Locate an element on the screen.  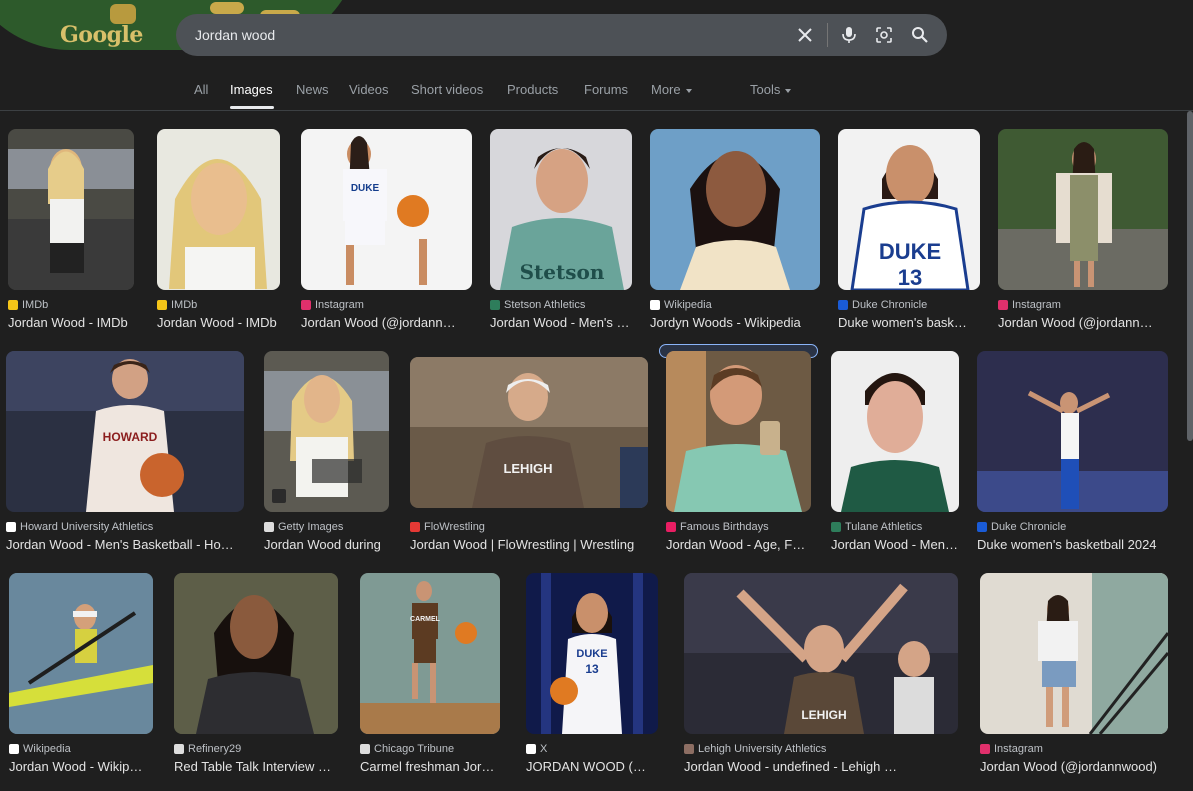
chevron-down-icon is located at coordinates (688, 90).